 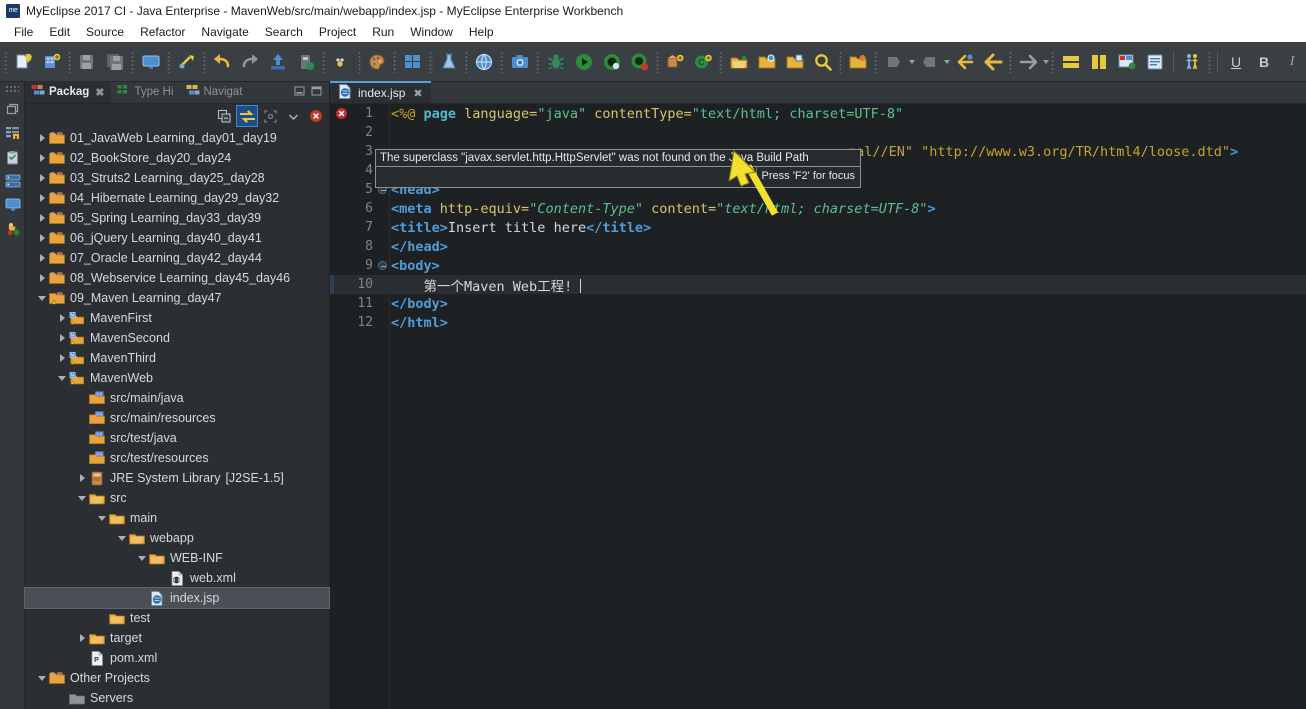 I want to click on code-line: 12 </html>, so click(x=818, y=322).